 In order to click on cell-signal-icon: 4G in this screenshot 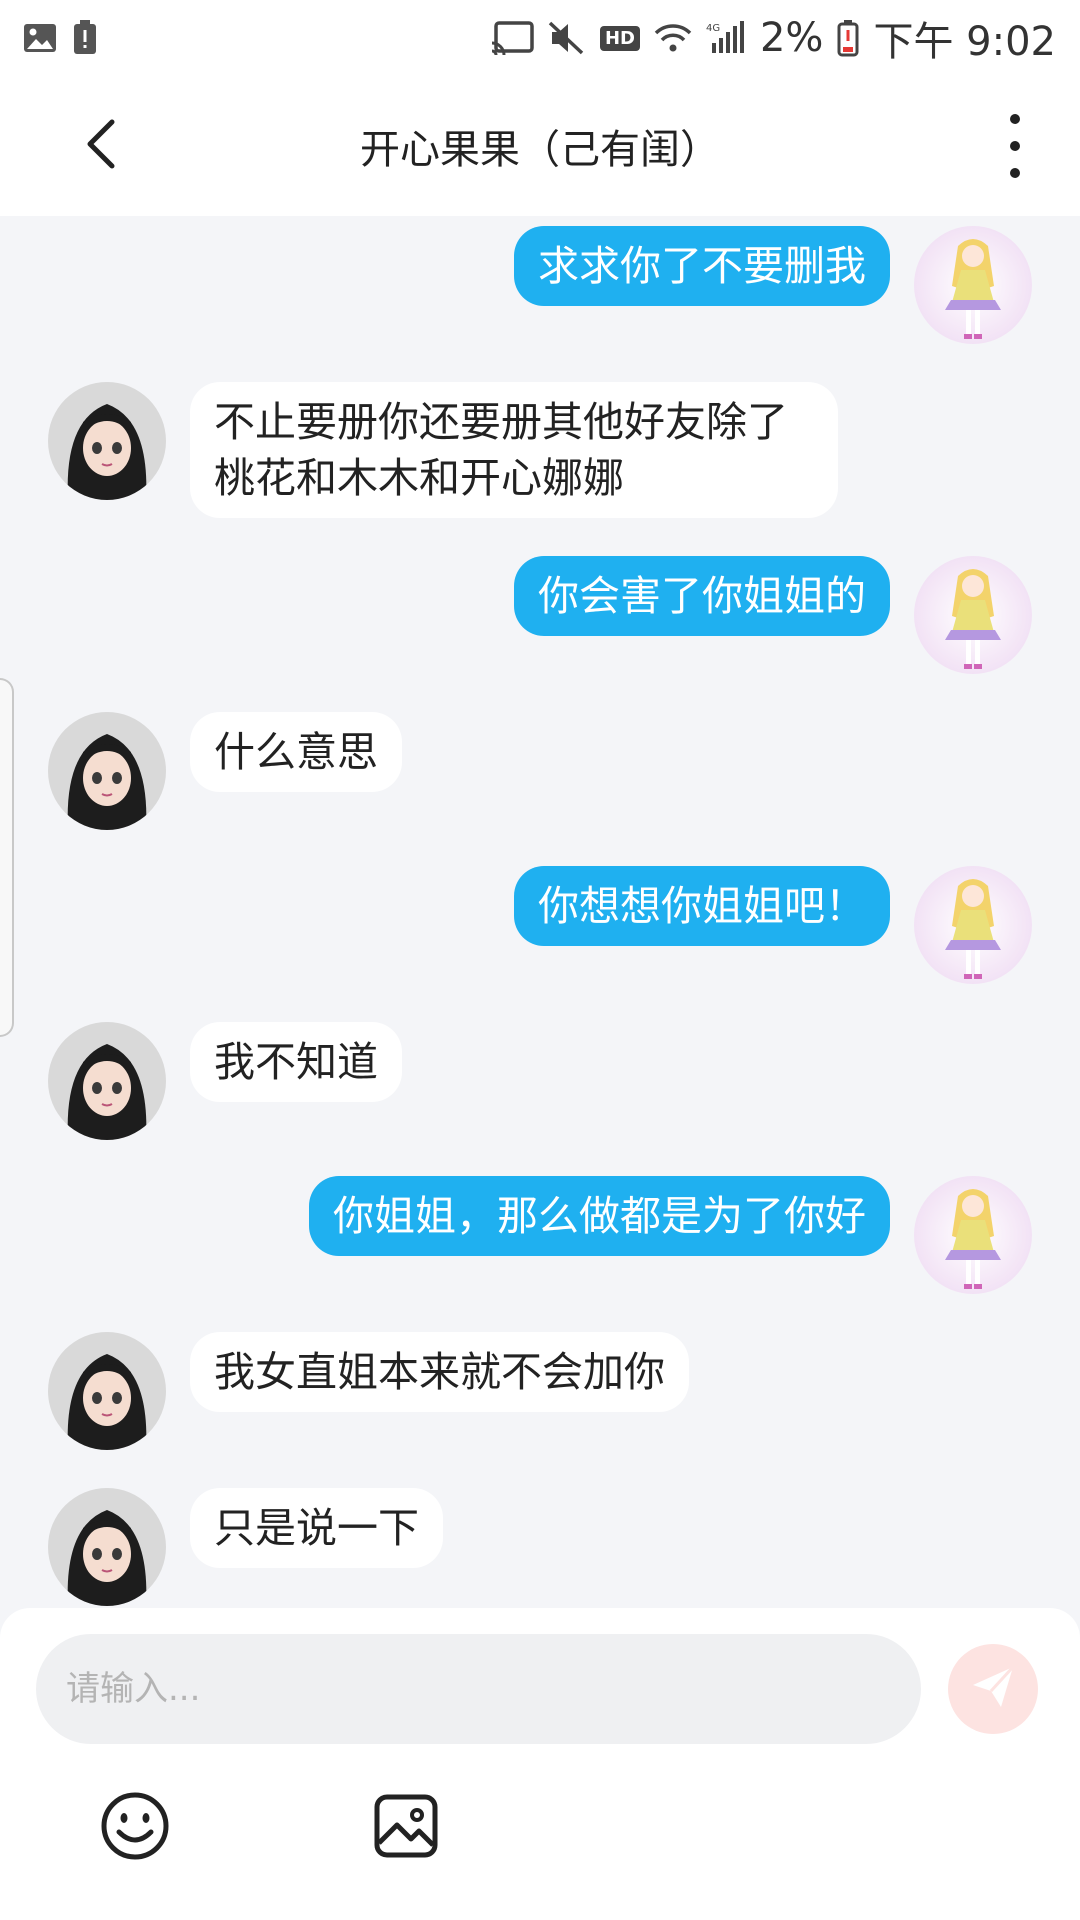, I will do `click(726, 38)`.